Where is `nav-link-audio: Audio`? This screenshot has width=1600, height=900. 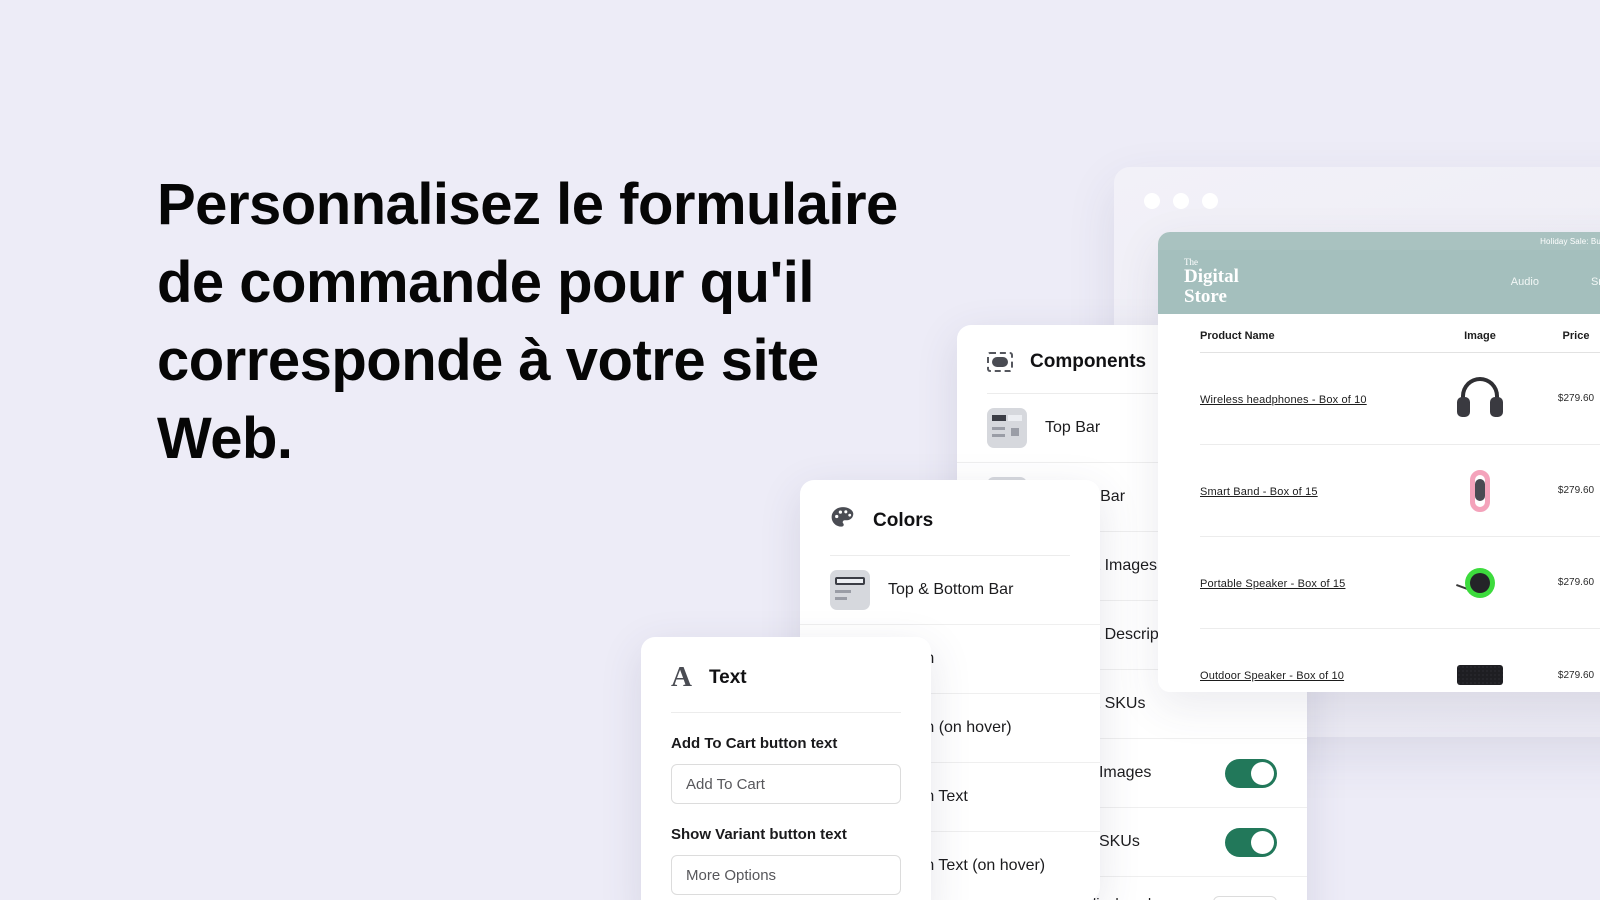 nav-link-audio: Audio is located at coordinates (1525, 282).